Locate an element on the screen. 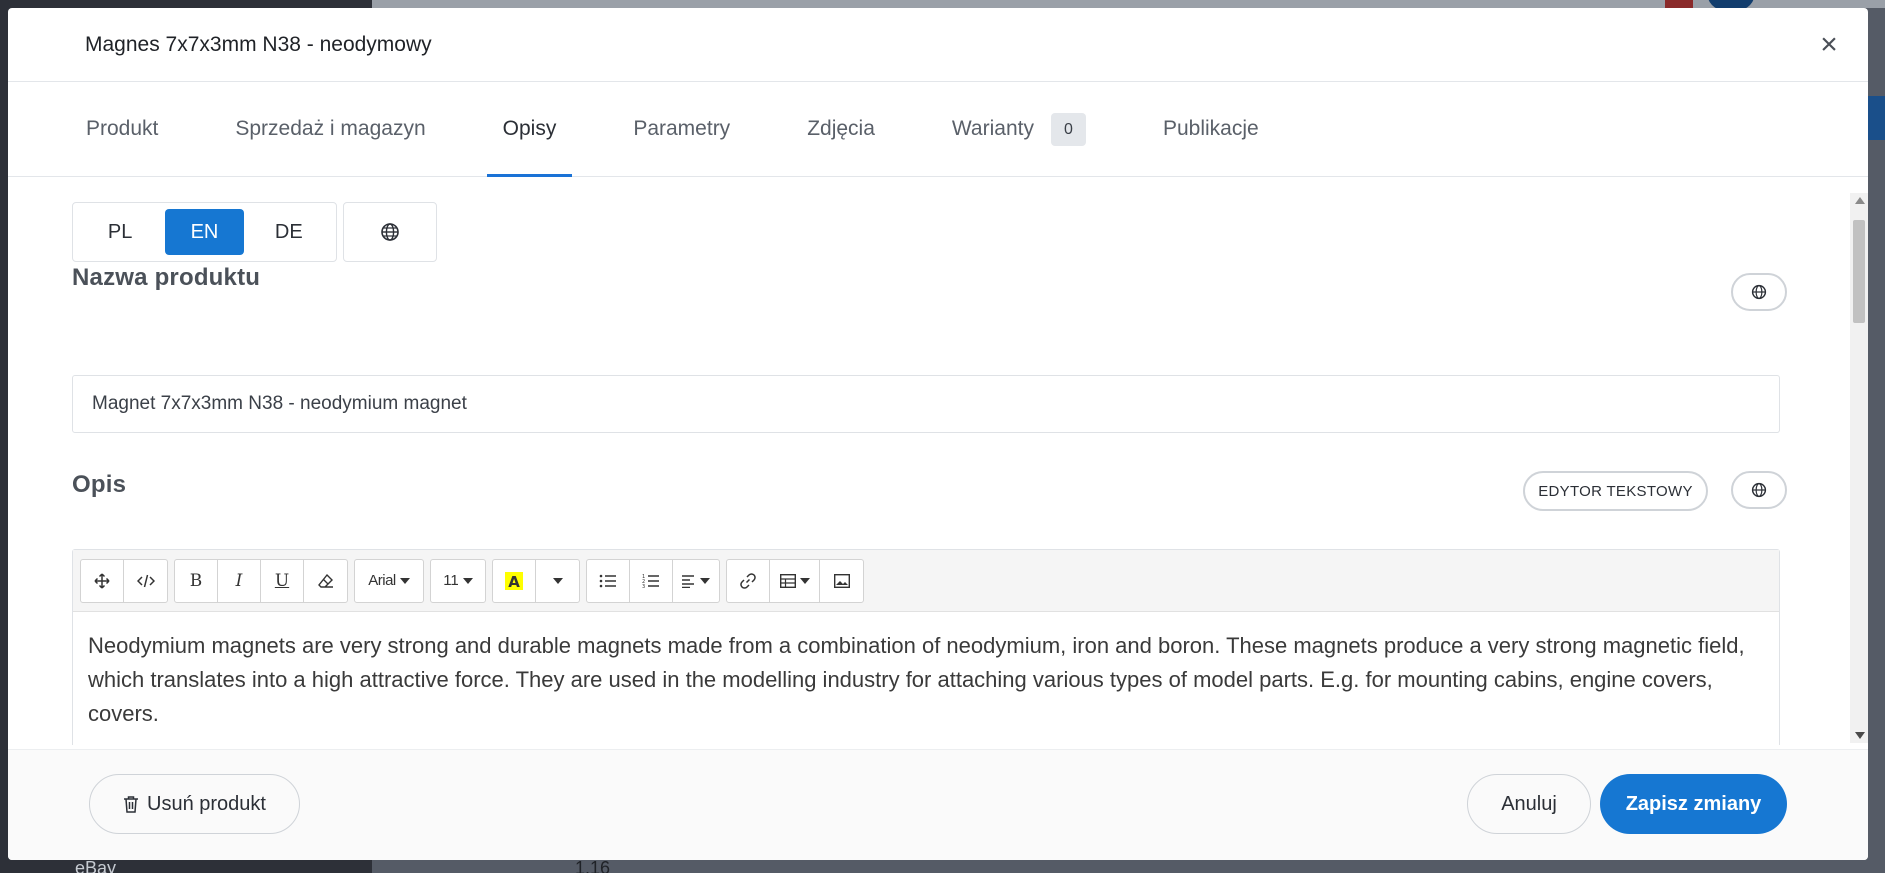 This screenshot has width=1885, height=873. modal-footer: Usuń produkt Anuluj Zapisz zmiany is located at coordinates (938, 804).